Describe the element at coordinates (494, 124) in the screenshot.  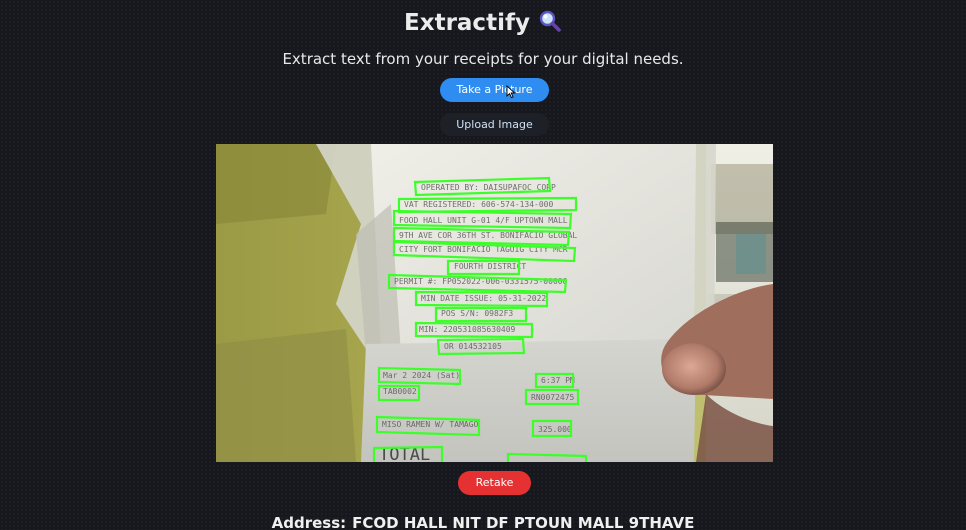
I see `upload-image-button: Upload Image` at that location.